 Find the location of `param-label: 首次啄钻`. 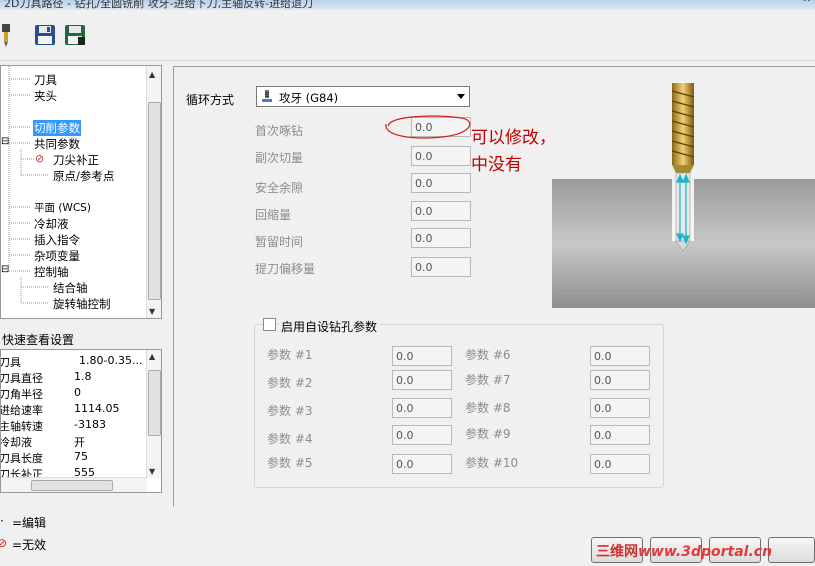

param-label: 首次啄钻 is located at coordinates (279, 131).